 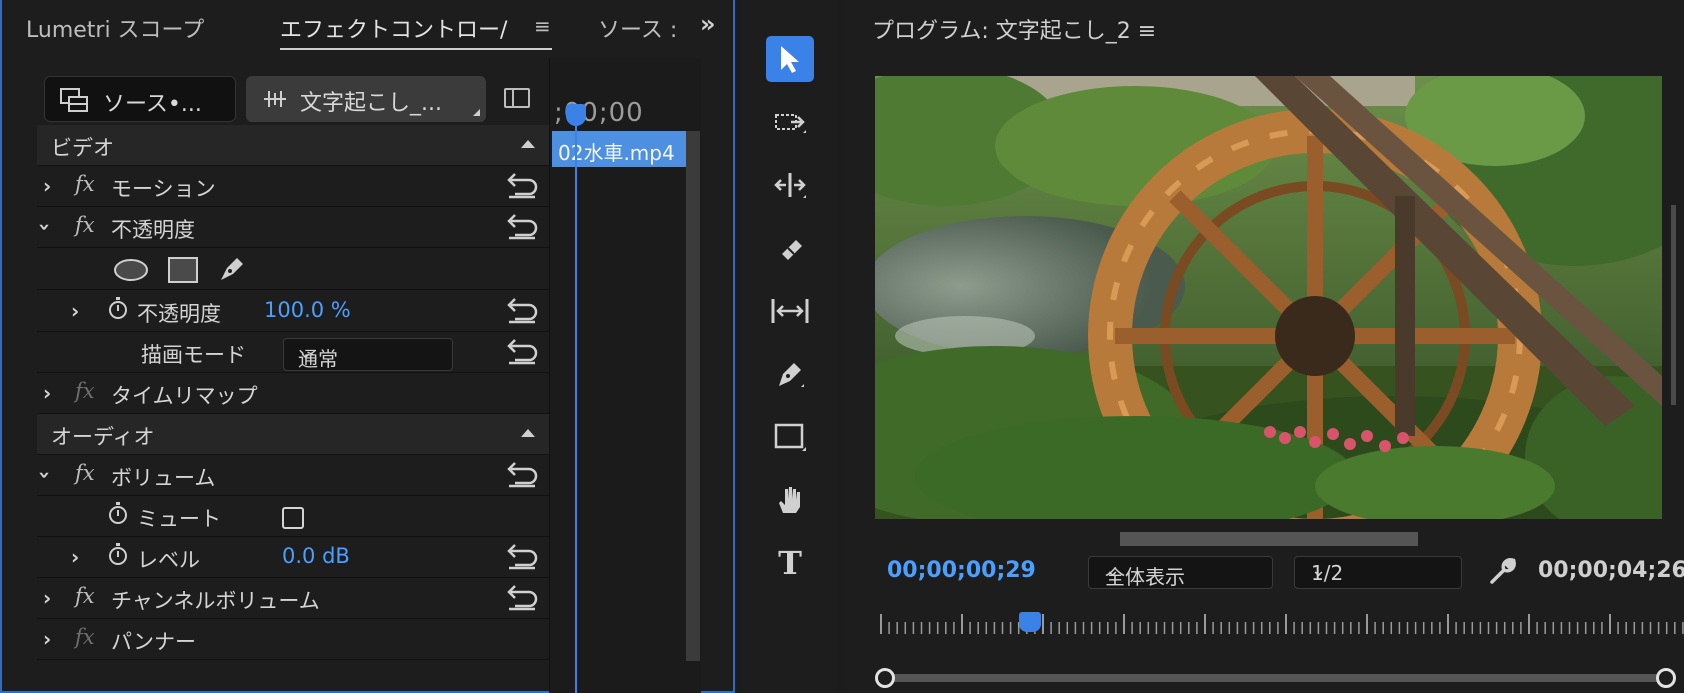 What do you see at coordinates (393, 28) in the screenshot?
I see `tab-effect-controls: エフェクトコントロー/` at bounding box center [393, 28].